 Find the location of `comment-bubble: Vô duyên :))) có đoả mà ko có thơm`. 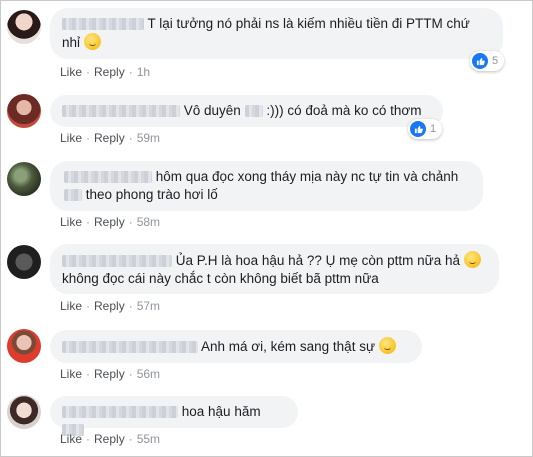

comment-bubble: Vô duyên :))) có đoả mà ko có thơm is located at coordinates (246, 111).